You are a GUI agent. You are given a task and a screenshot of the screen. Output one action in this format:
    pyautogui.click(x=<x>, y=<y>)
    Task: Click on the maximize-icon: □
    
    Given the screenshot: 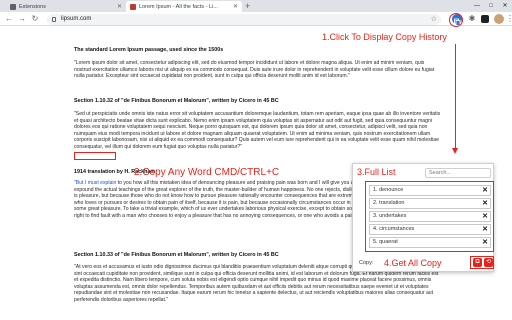 What is the action you would take?
    pyautogui.click(x=491, y=6)
    